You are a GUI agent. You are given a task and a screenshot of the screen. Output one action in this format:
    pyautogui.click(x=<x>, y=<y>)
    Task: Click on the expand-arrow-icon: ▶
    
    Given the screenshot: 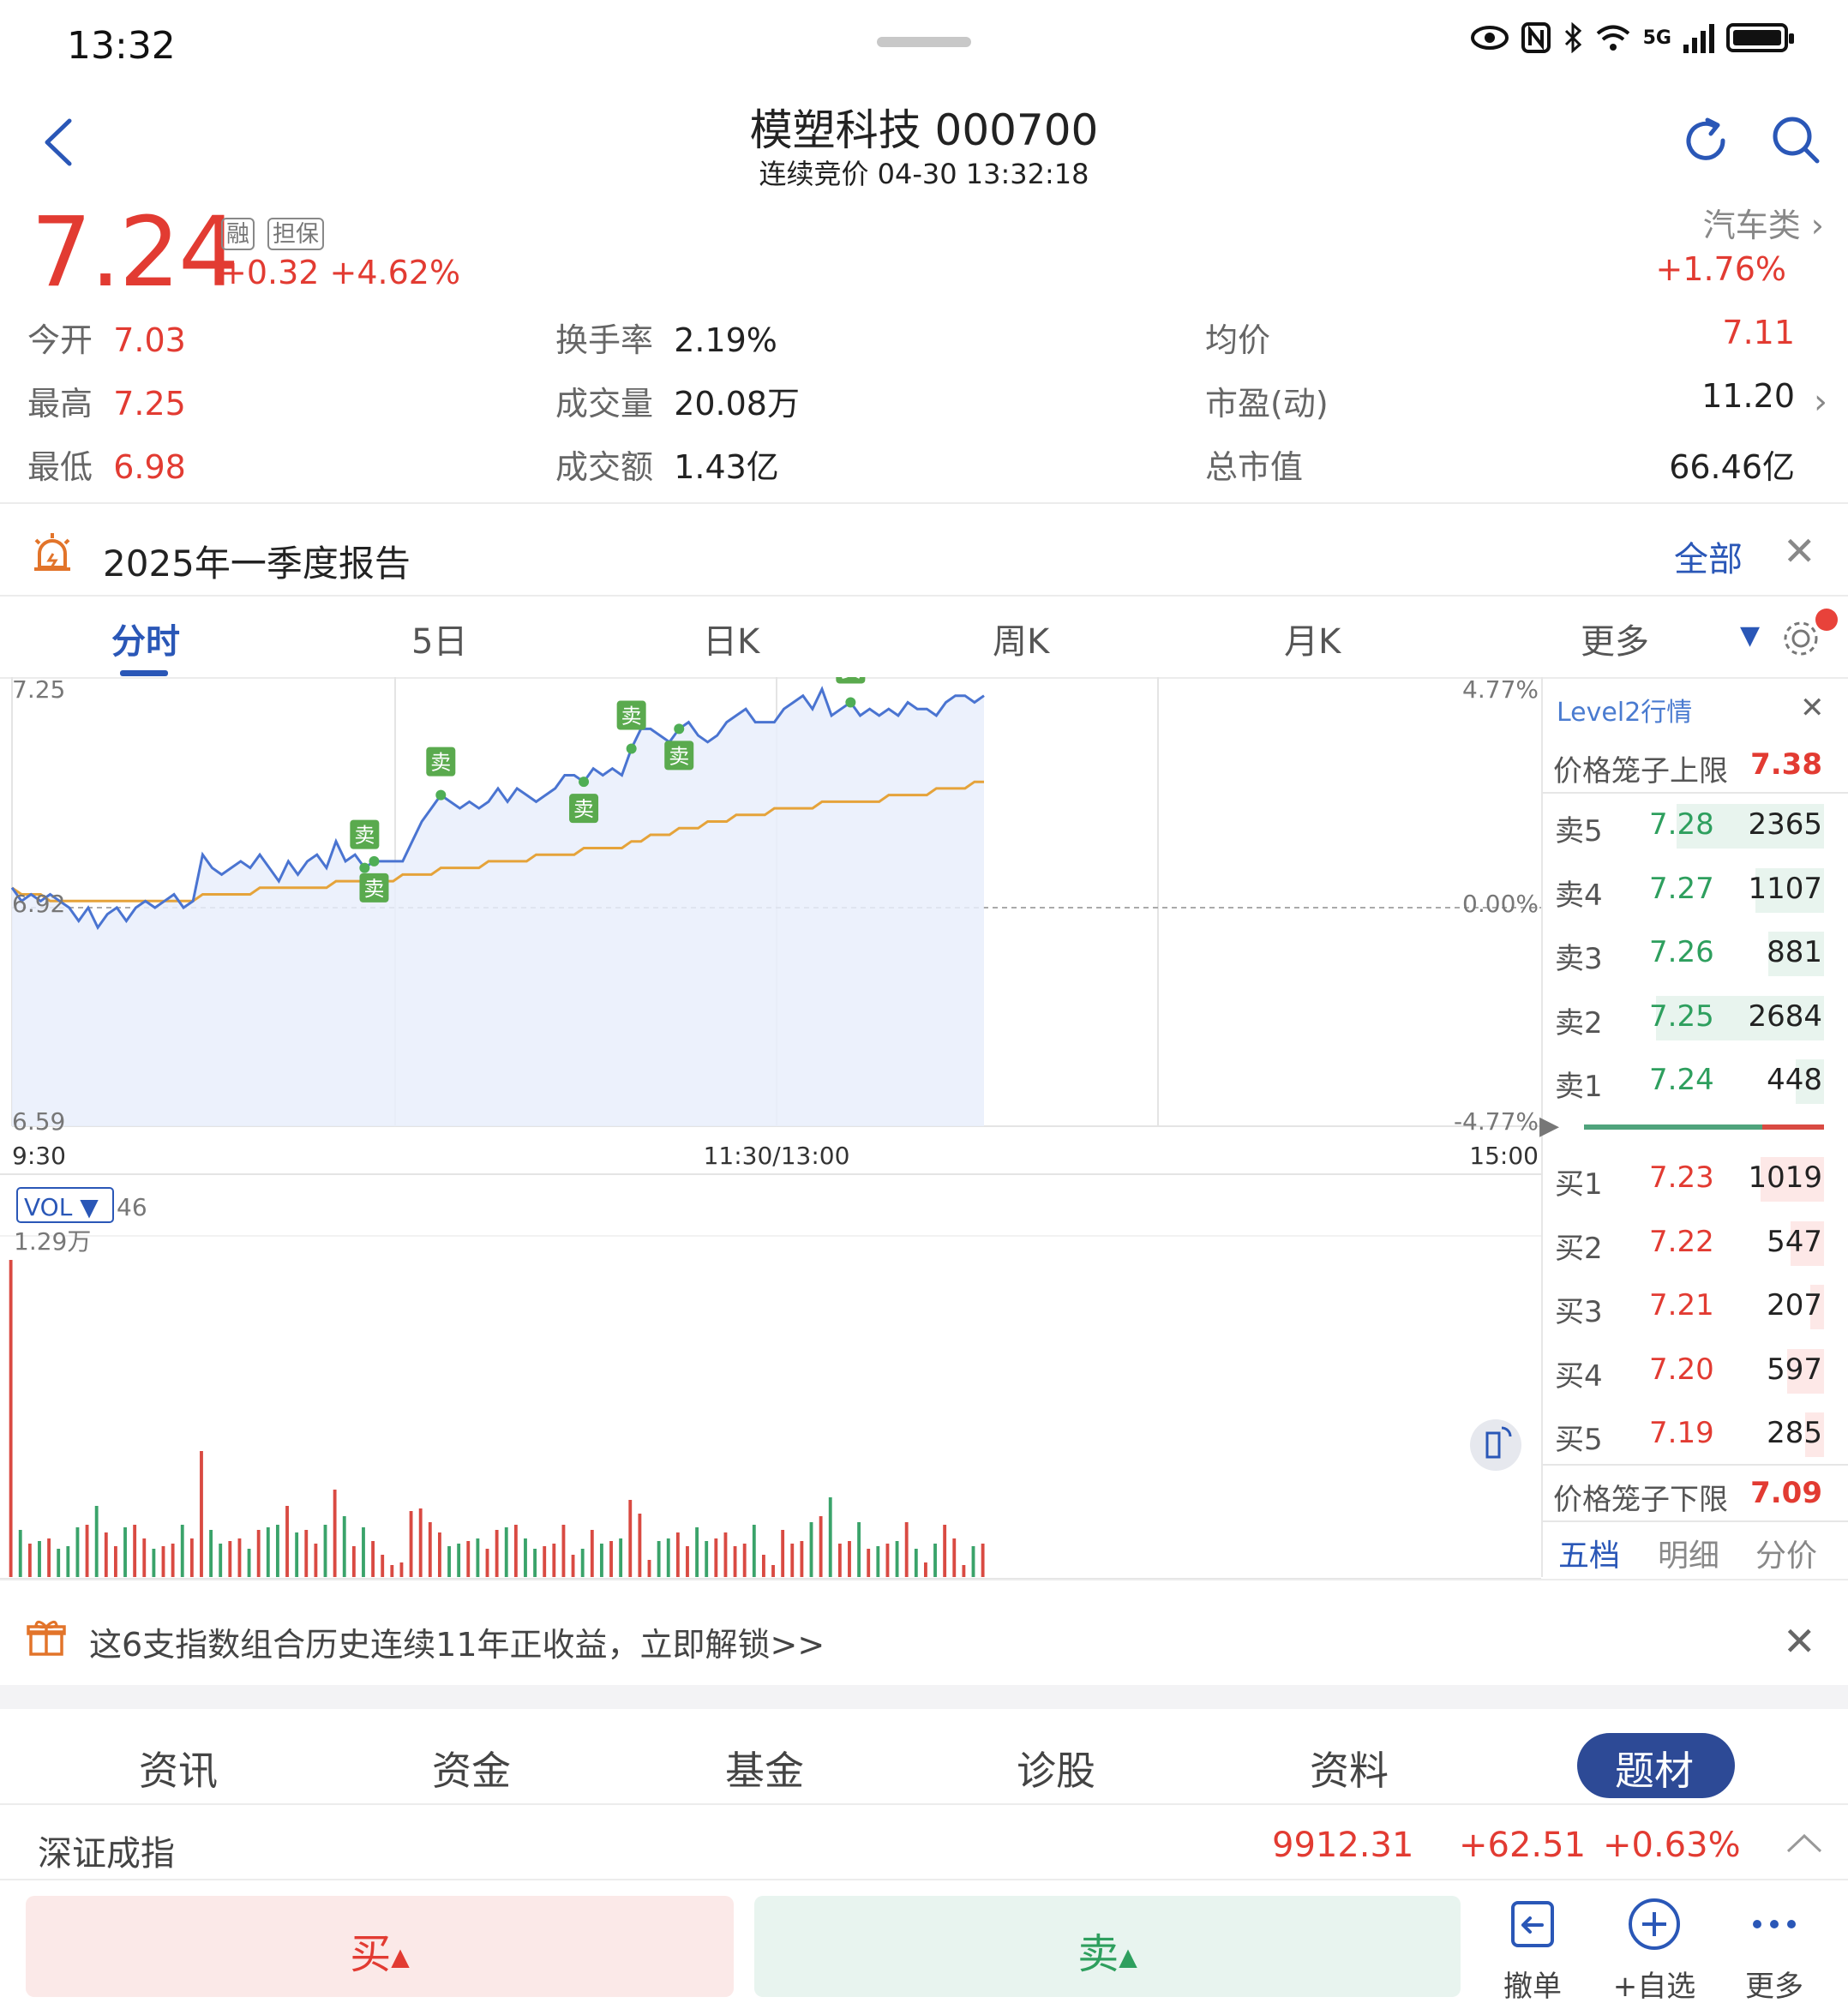 What is the action you would take?
    pyautogui.click(x=1549, y=1126)
    